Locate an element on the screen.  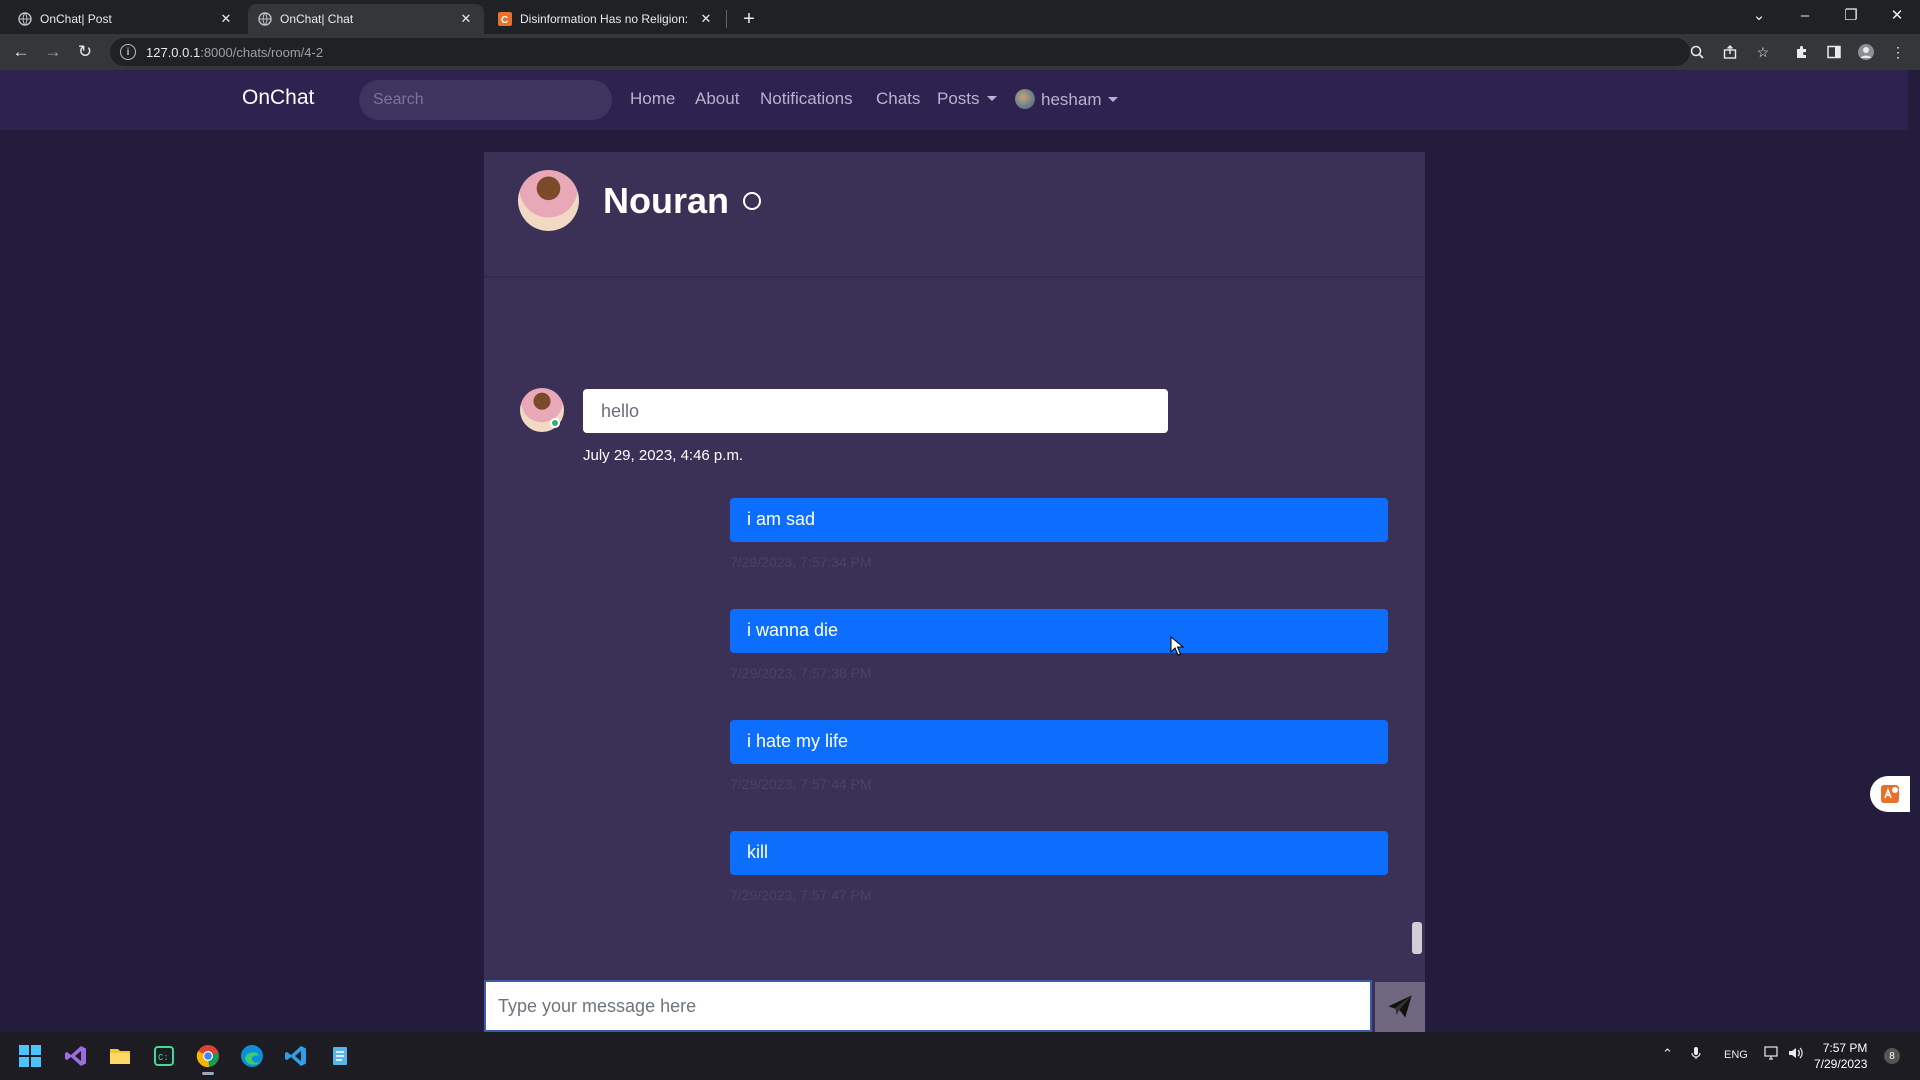
tab-search-icon: ⌄ is located at coordinates (1759, 15).